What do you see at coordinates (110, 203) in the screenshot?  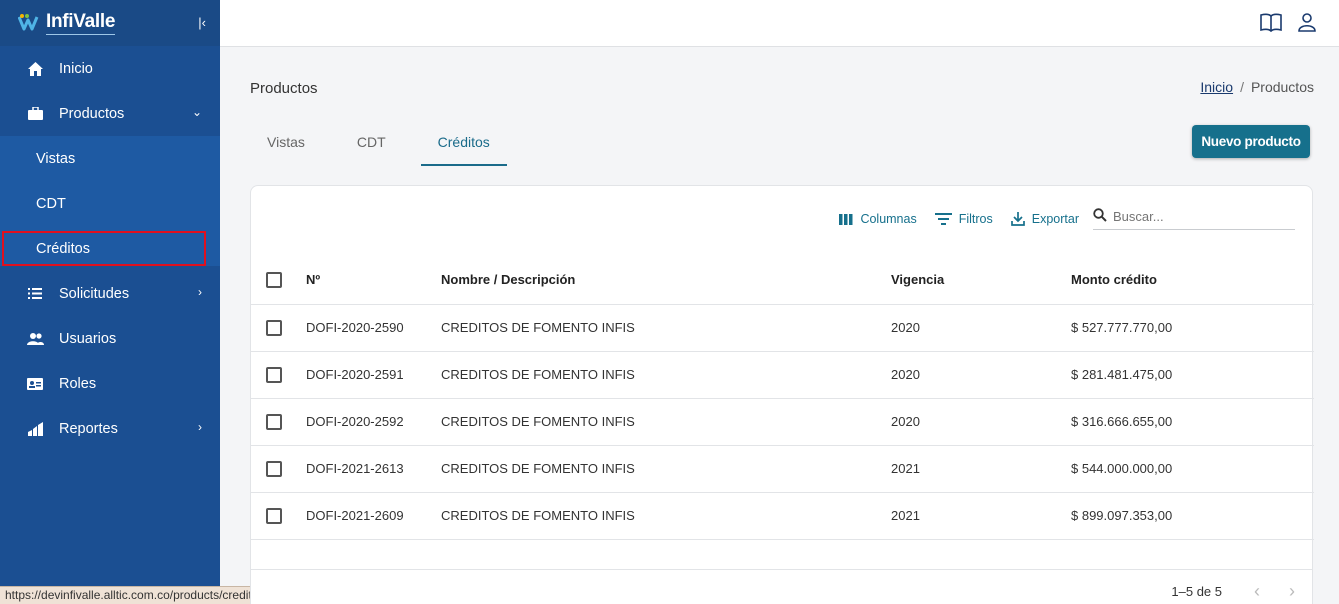 I see `sidebar-subitem-cdt: CDT` at bounding box center [110, 203].